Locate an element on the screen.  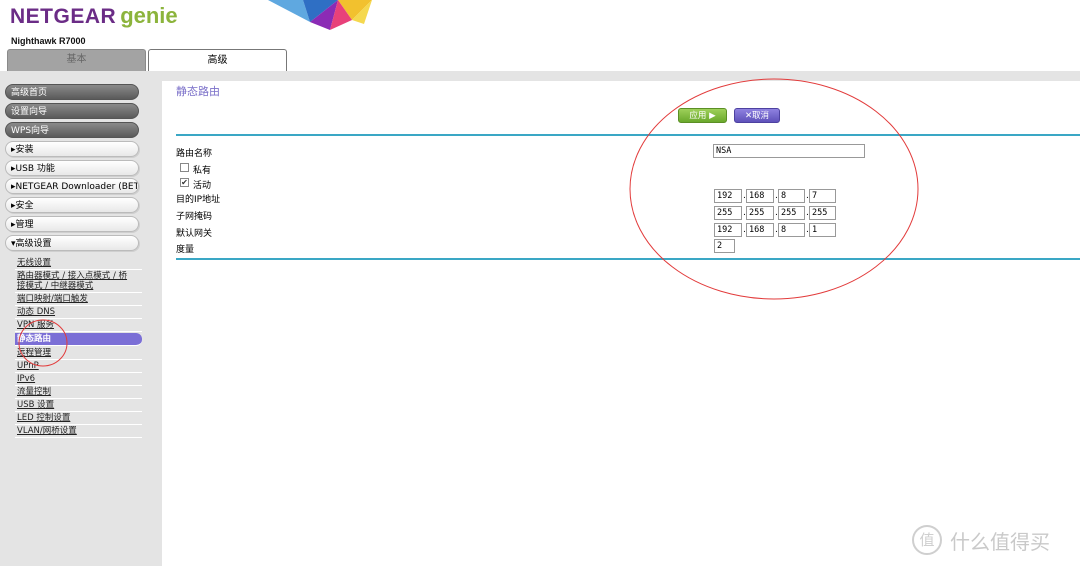
watermark-logo-icon: 值 is located at coordinates (927, 540).